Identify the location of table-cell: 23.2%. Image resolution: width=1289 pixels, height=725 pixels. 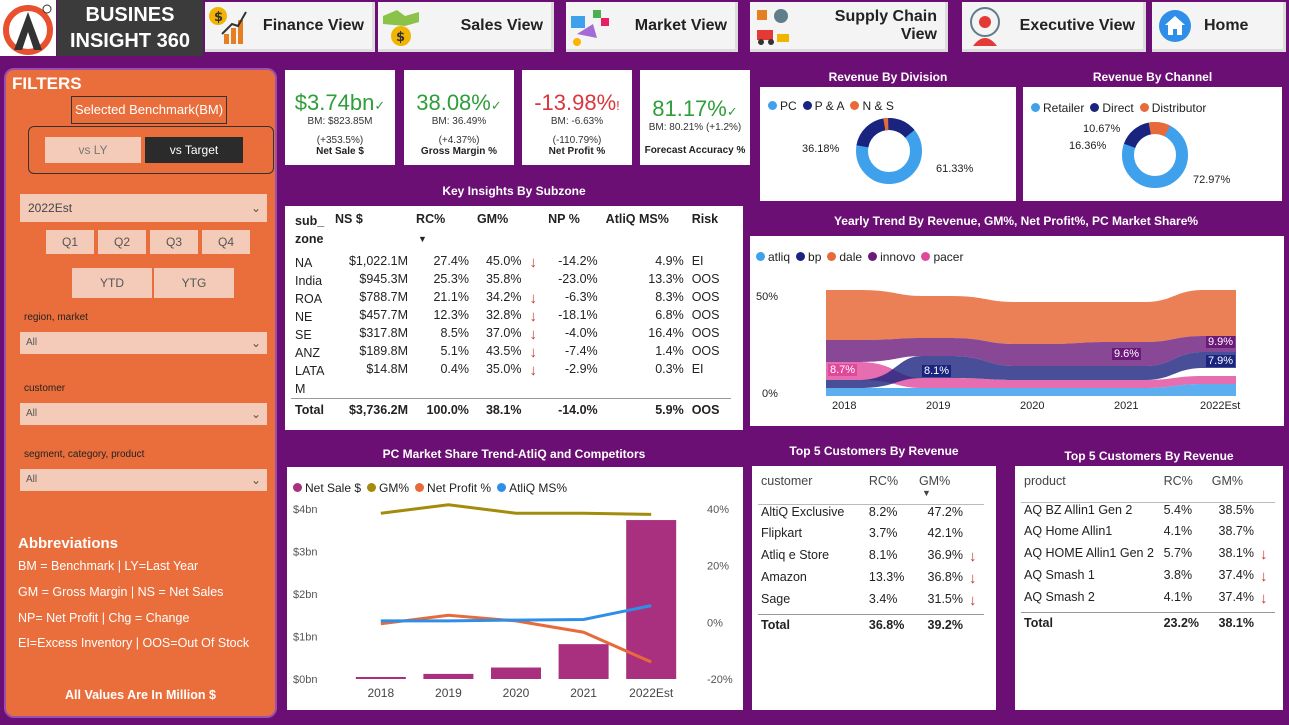
(1181, 623).